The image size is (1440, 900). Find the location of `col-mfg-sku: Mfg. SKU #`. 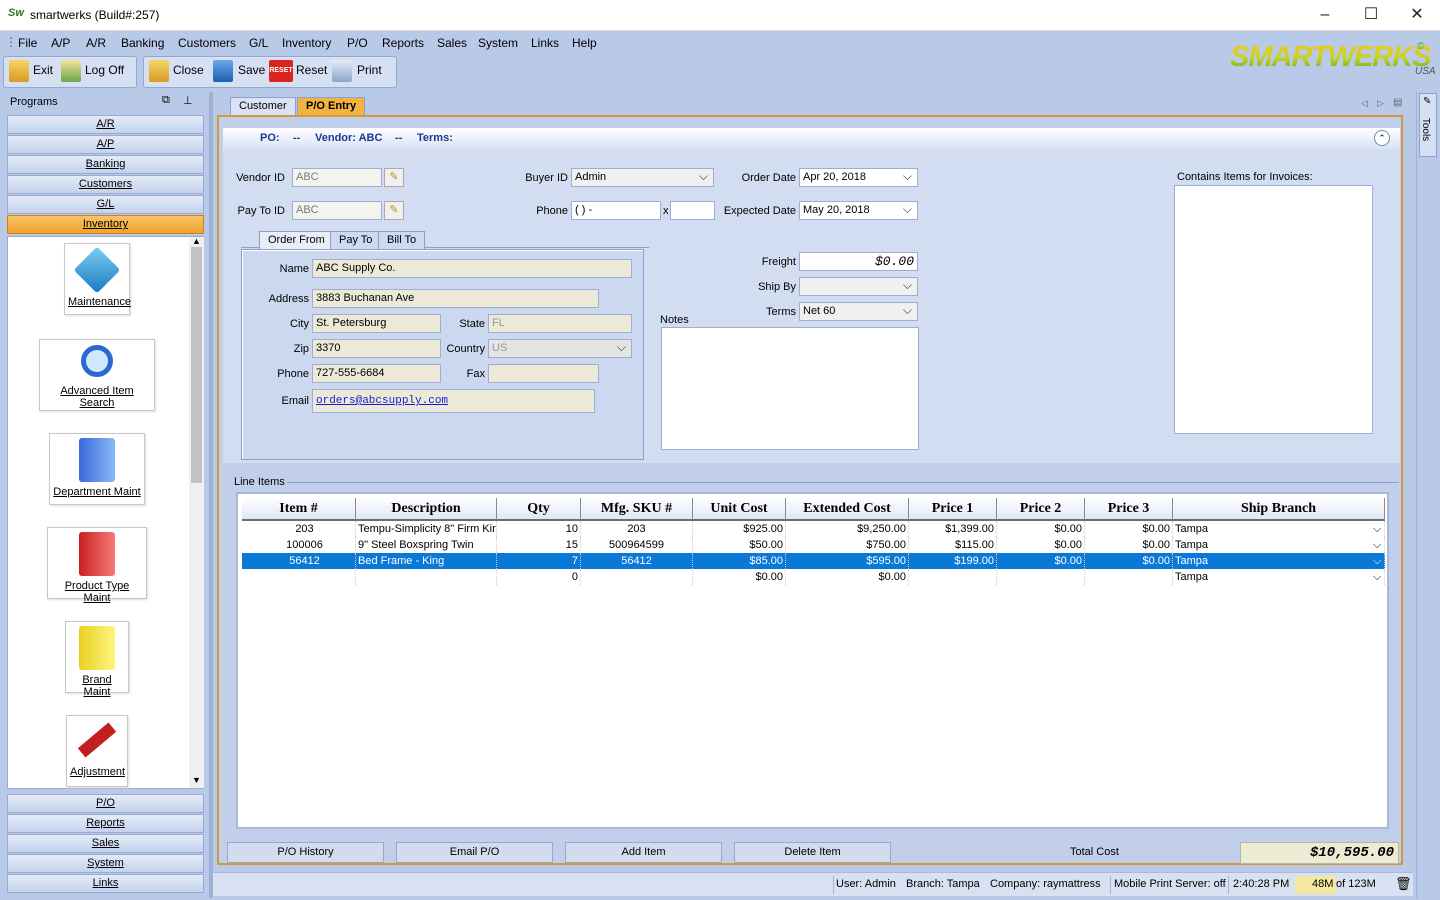

col-mfg-sku: Mfg. SKU # is located at coordinates (637, 509).